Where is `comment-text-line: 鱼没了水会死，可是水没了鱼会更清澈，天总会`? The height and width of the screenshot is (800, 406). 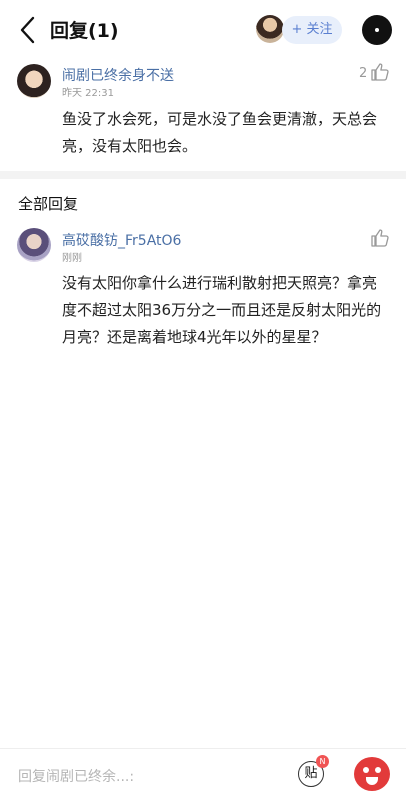
comment-text-line: 鱼没了水会死，可是水没了鱼会更清澈，天总会 is located at coordinates (220, 119).